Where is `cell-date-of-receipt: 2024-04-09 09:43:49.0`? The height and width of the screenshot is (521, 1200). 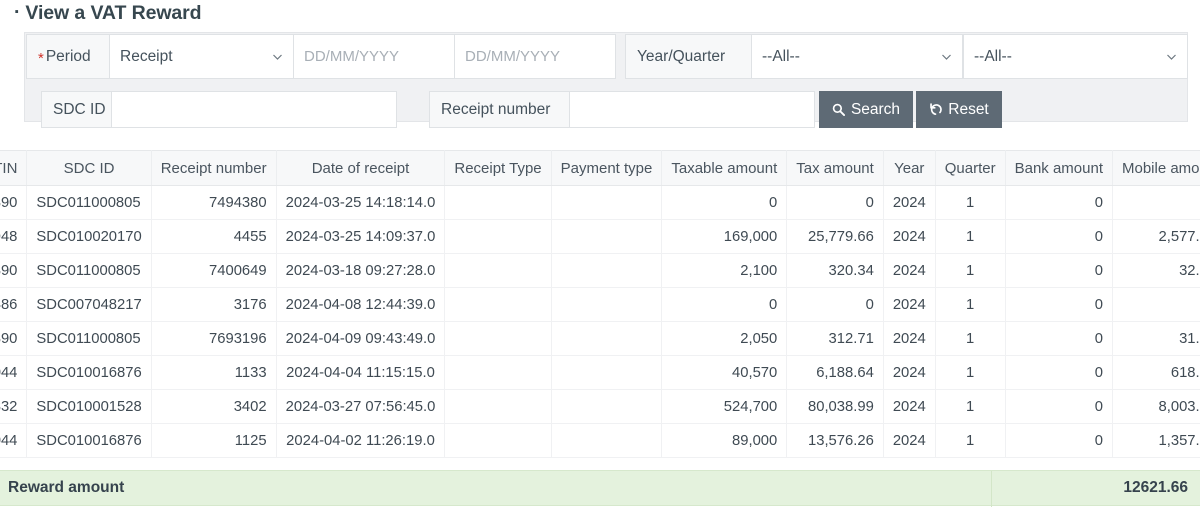 cell-date-of-receipt: 2024-04-09 09:43:49.0 is located at coordinates (360, 338).